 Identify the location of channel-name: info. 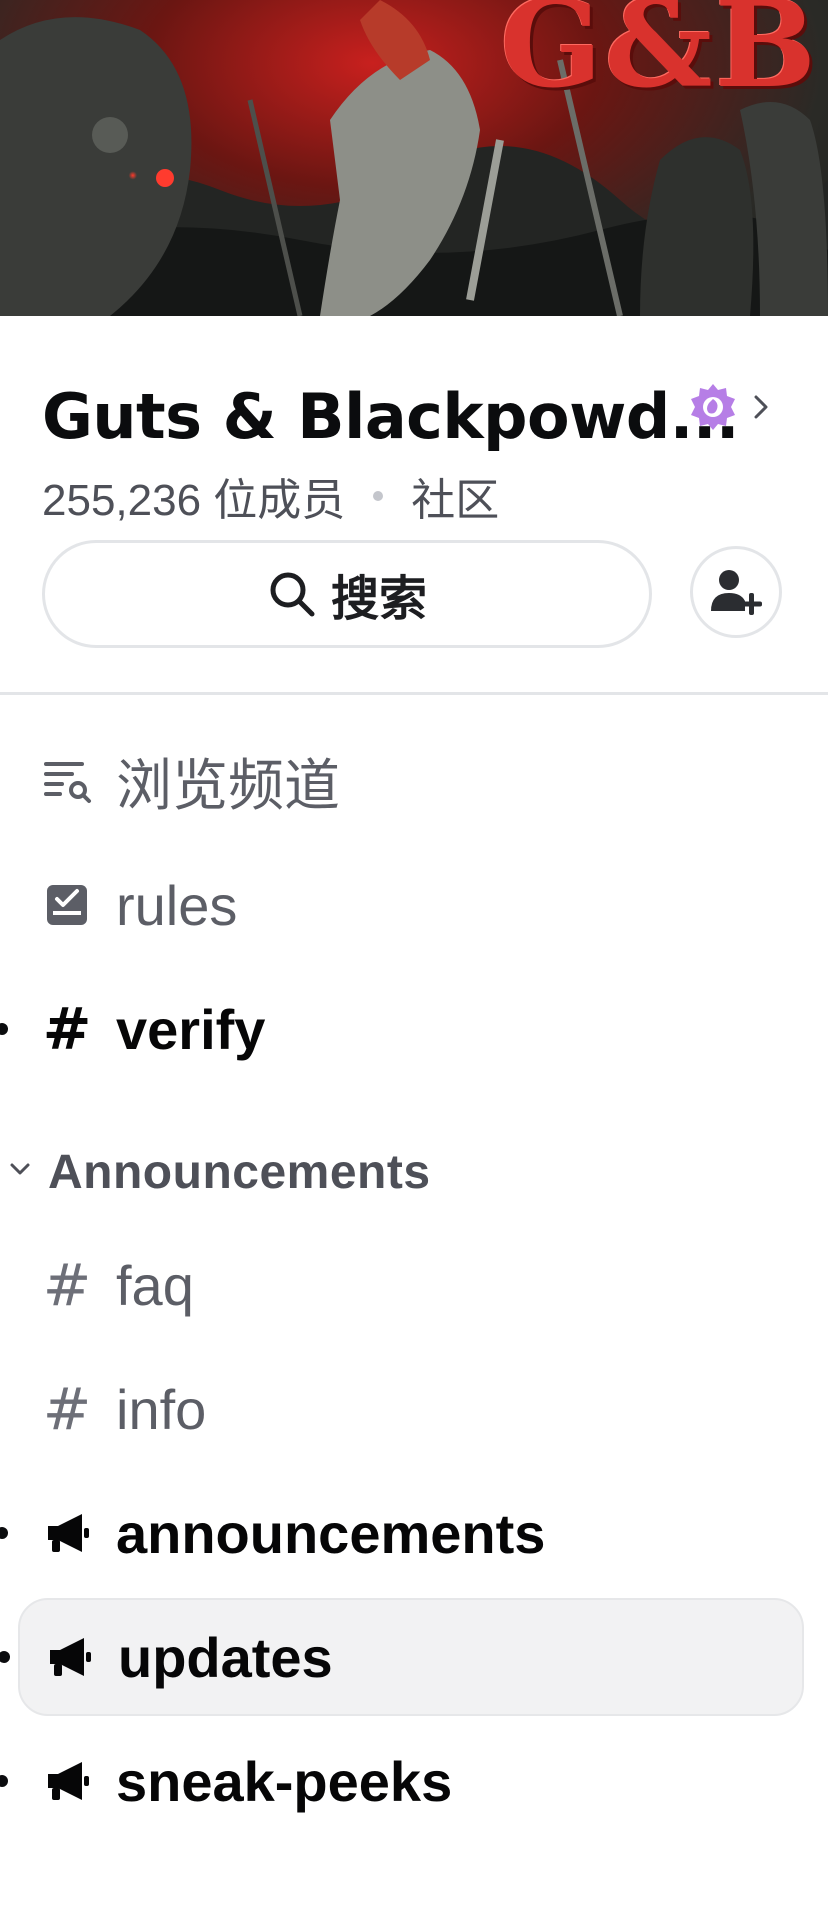
(161, 1409).